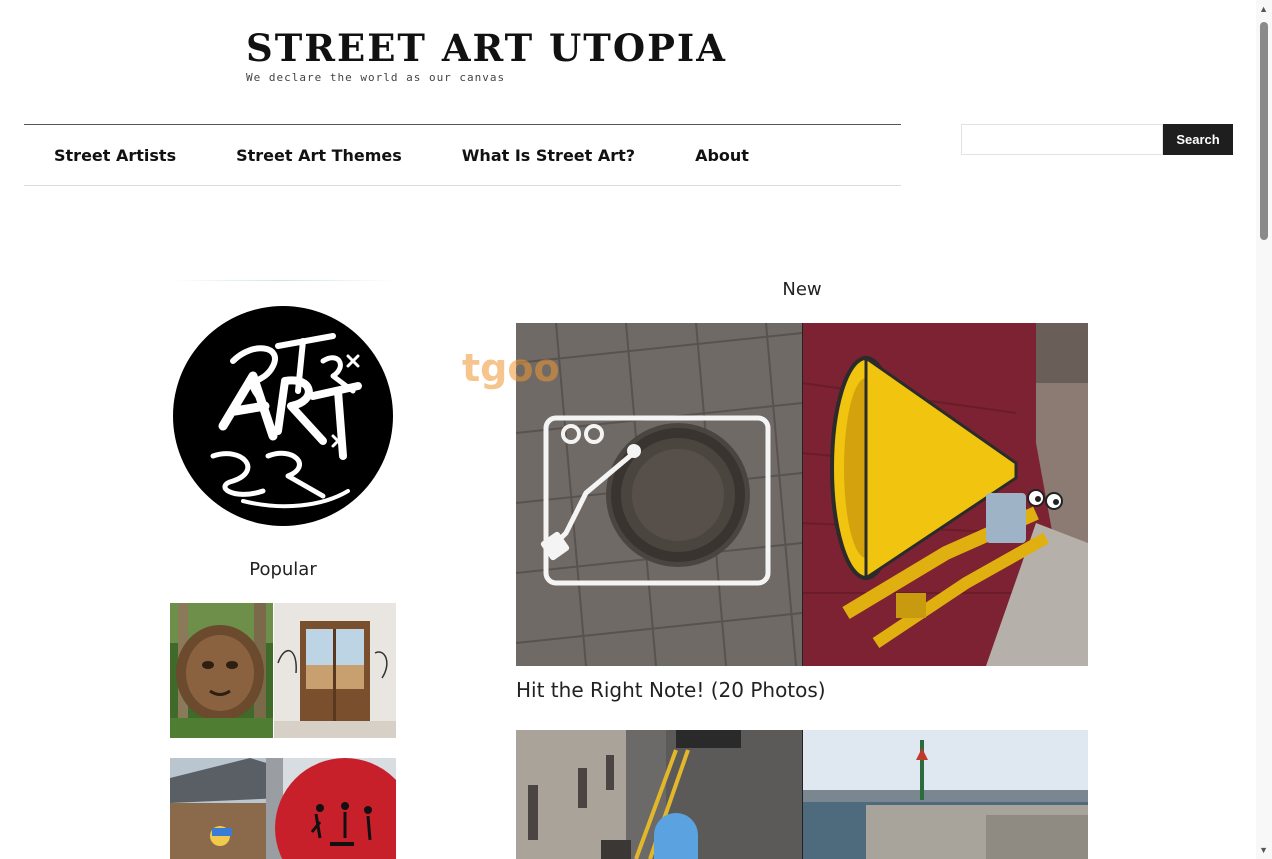 Image resolution: width=1272 pixels, height=859 pixels. What do you see at coordinates (1263, 850) in the screenshot?
I see `scroll-down-arrow-icon: ▼` at bounding box center [1263, 850].